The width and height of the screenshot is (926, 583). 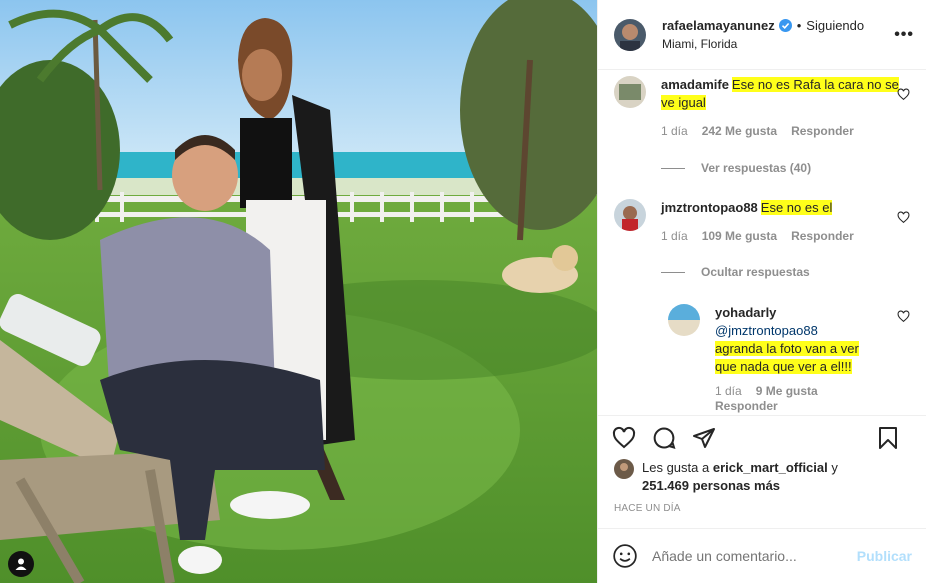 I want to click on likes-middle: y, so click(x=834, y=467).